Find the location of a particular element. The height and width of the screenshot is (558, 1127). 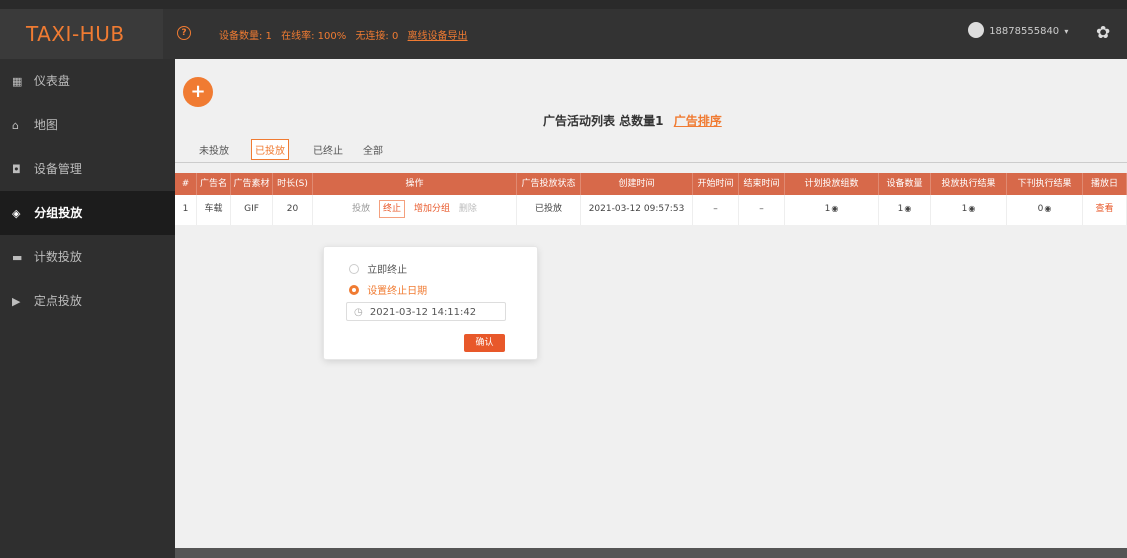

group-icon: ◈ is located at coordinates (16, 213).